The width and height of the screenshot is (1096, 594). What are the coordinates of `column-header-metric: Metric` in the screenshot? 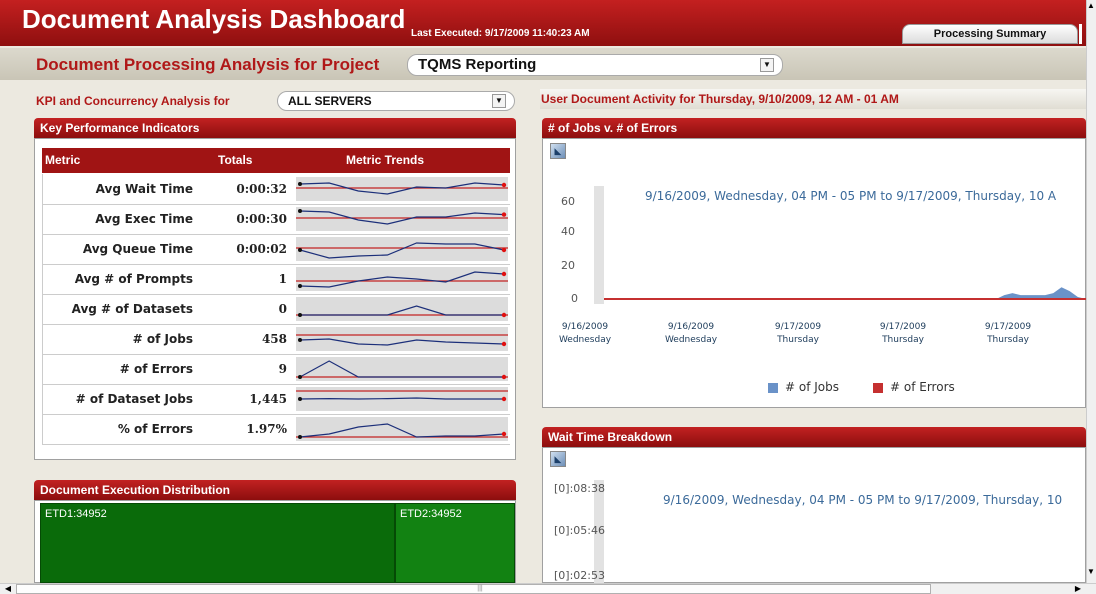 It's located at (63, 160).